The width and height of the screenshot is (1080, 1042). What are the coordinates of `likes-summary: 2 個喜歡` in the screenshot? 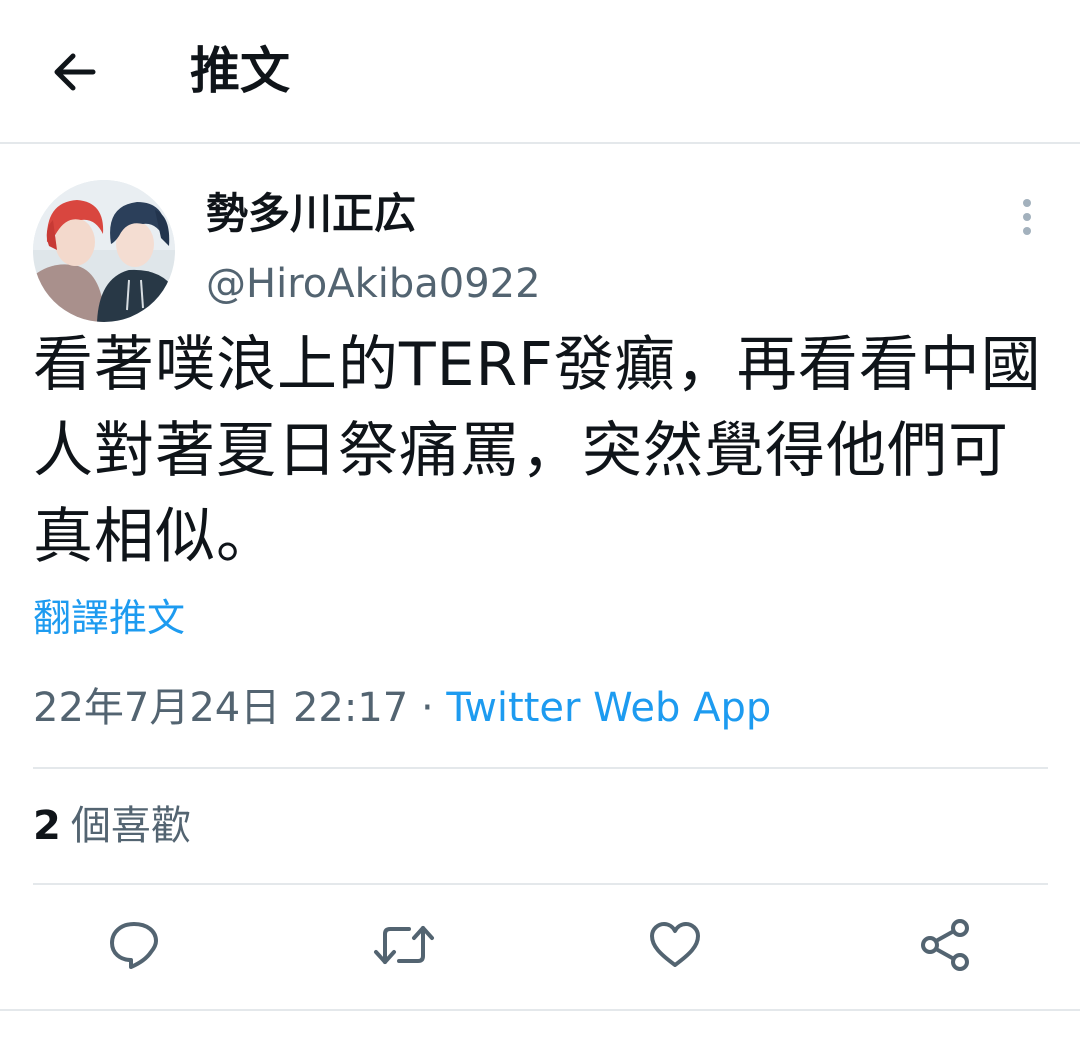 It's located at (112, 826).